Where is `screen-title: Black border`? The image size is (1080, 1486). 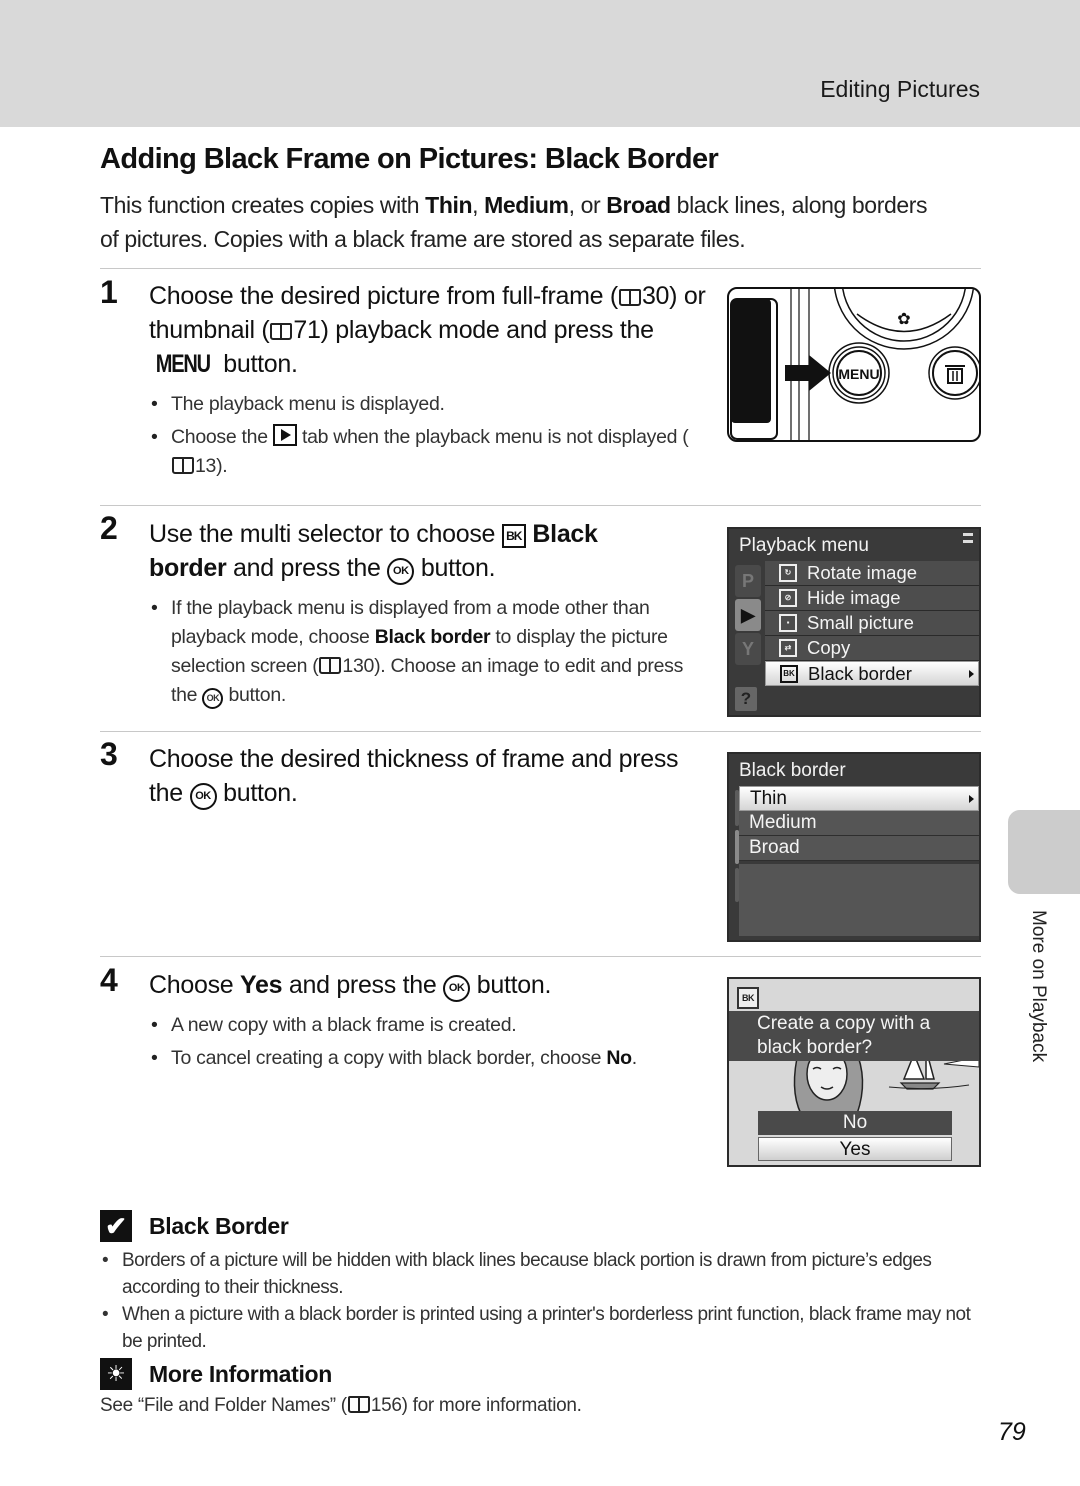 screen-title: Black border is located at coordinates (792, 770).